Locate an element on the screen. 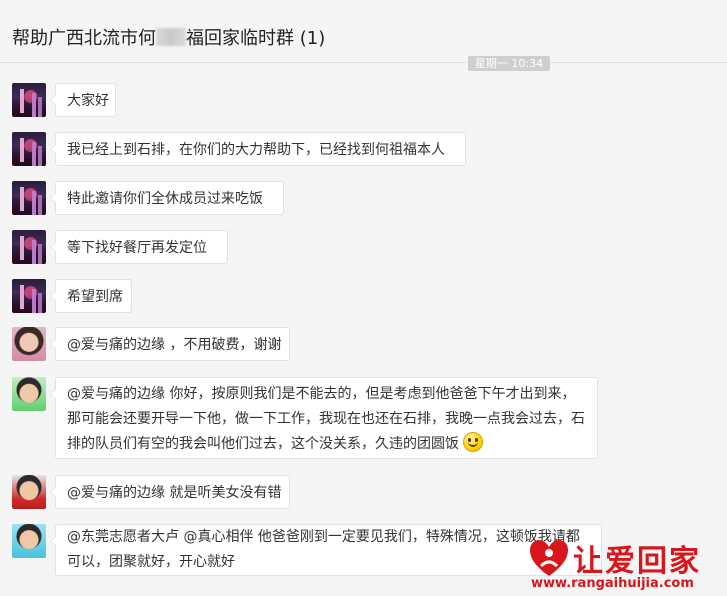 Image resolution: width=727 pixels, height=596 pixels. heart-logo-icon is located at coordinates (549, 558).